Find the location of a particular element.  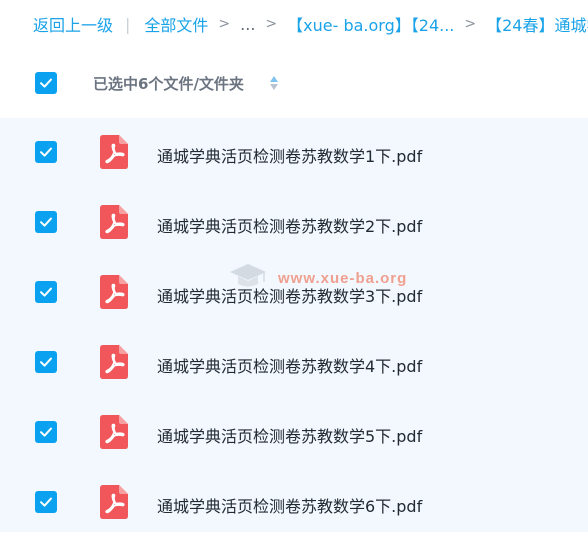

file-name: 通城学典活页检测卷苏教数学6下.pdf is located at coordinates (289, 505).